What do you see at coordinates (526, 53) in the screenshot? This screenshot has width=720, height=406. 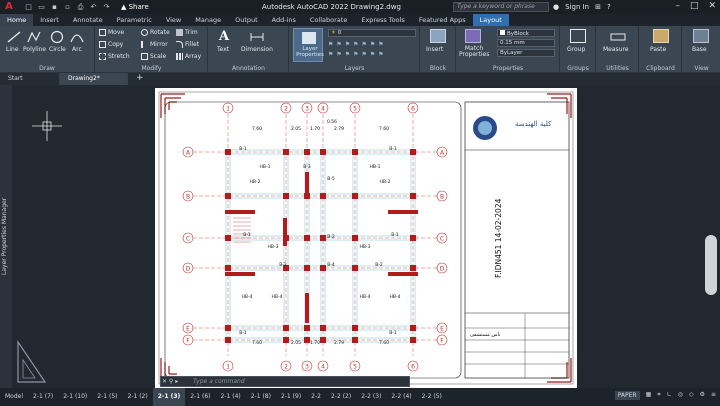 I see `linetype-dropdown: ByLayer` at bounding box center [526, 53].